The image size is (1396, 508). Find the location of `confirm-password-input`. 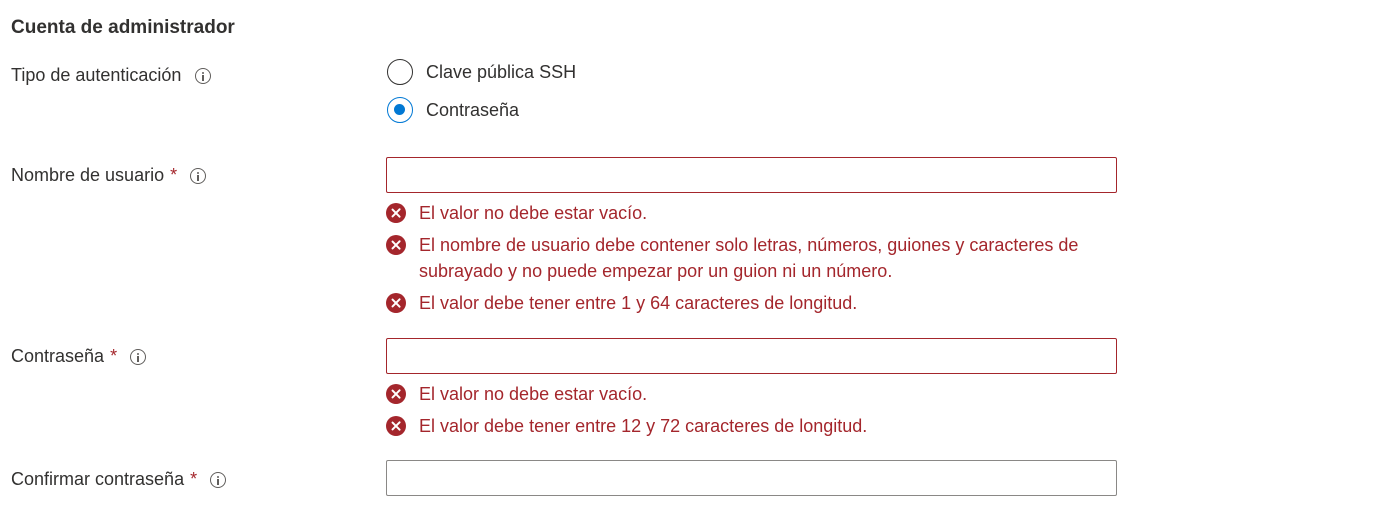

confirm-password-input is located at coordinates (751, 478).